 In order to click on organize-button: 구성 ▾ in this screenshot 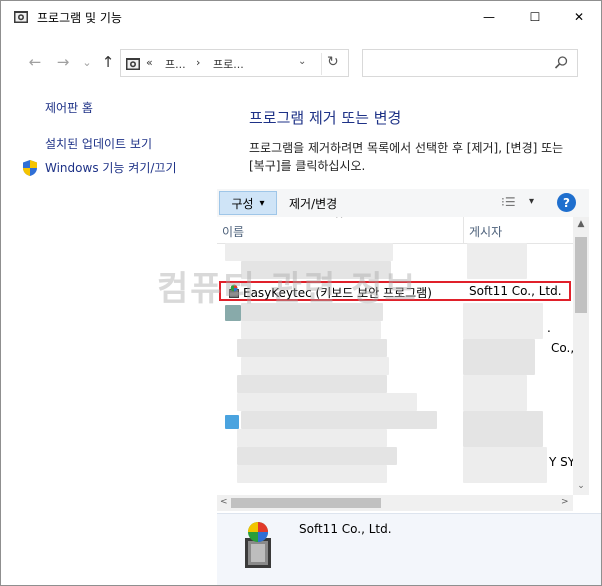, I will do `click(248, 203)`.